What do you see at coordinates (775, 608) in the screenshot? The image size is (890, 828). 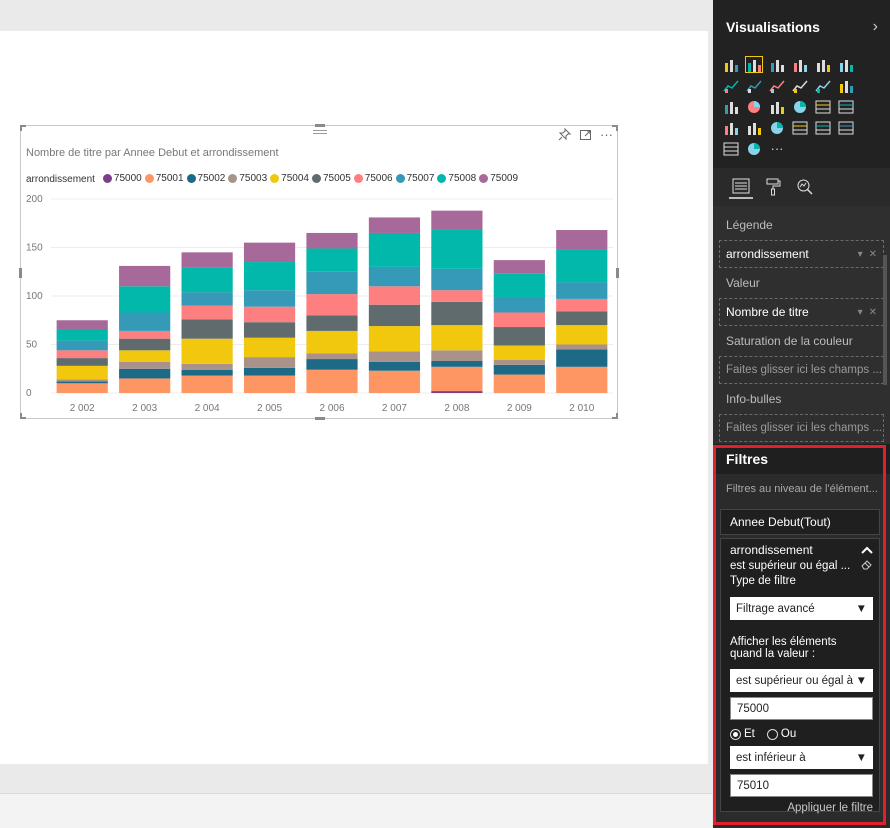 I see `filter-type-value: Filtrage avancé` at bounding box center [775, 608].